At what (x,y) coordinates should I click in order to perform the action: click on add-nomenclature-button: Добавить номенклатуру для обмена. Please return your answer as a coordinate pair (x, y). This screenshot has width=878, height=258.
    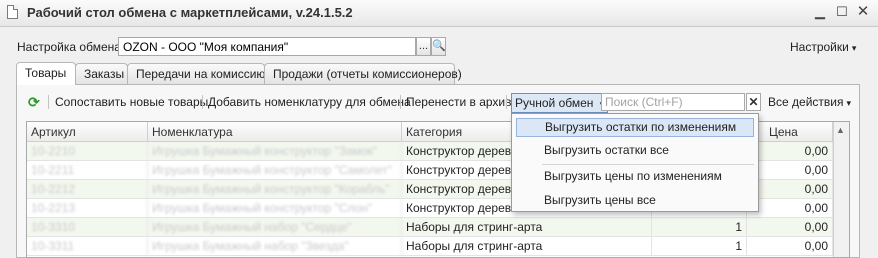
    Looking at the image, I should click on (309, 102).